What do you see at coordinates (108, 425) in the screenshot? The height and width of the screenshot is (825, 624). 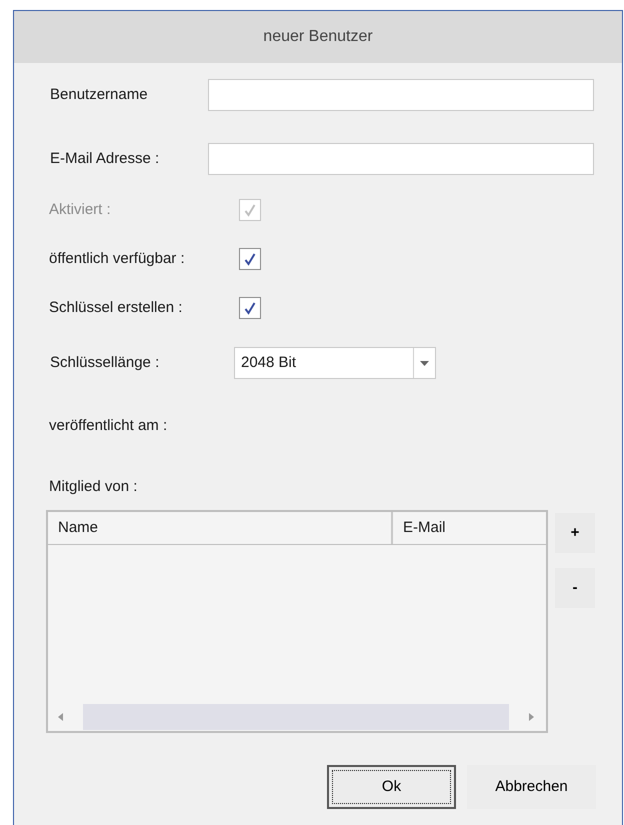 I see `field-label: veröffentlicht am :` at bounding box center [108, 425].